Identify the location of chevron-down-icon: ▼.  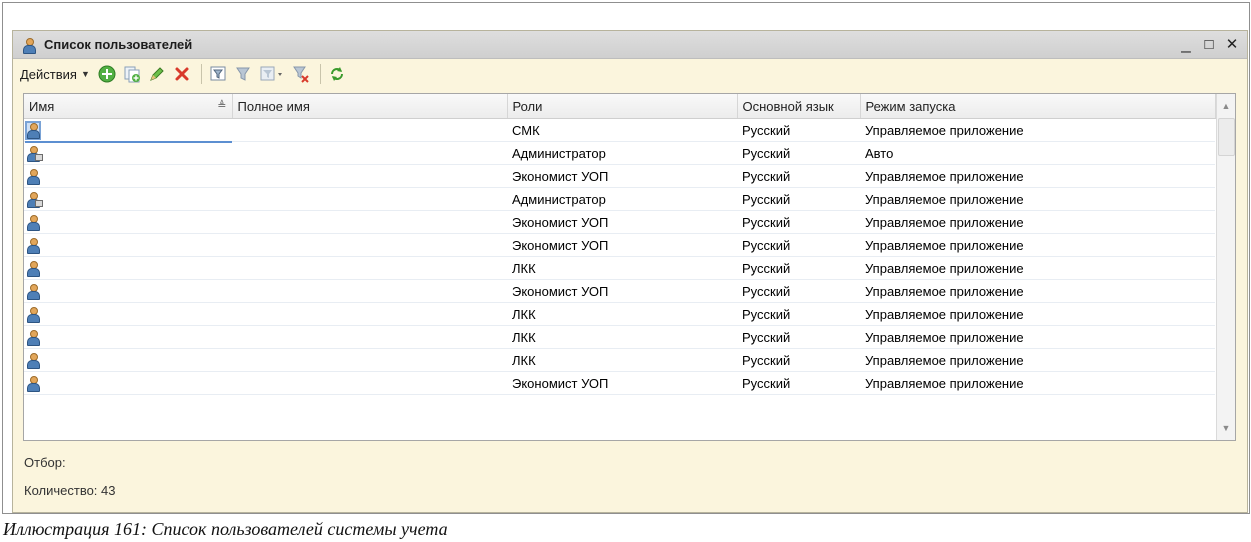
(85, 74).